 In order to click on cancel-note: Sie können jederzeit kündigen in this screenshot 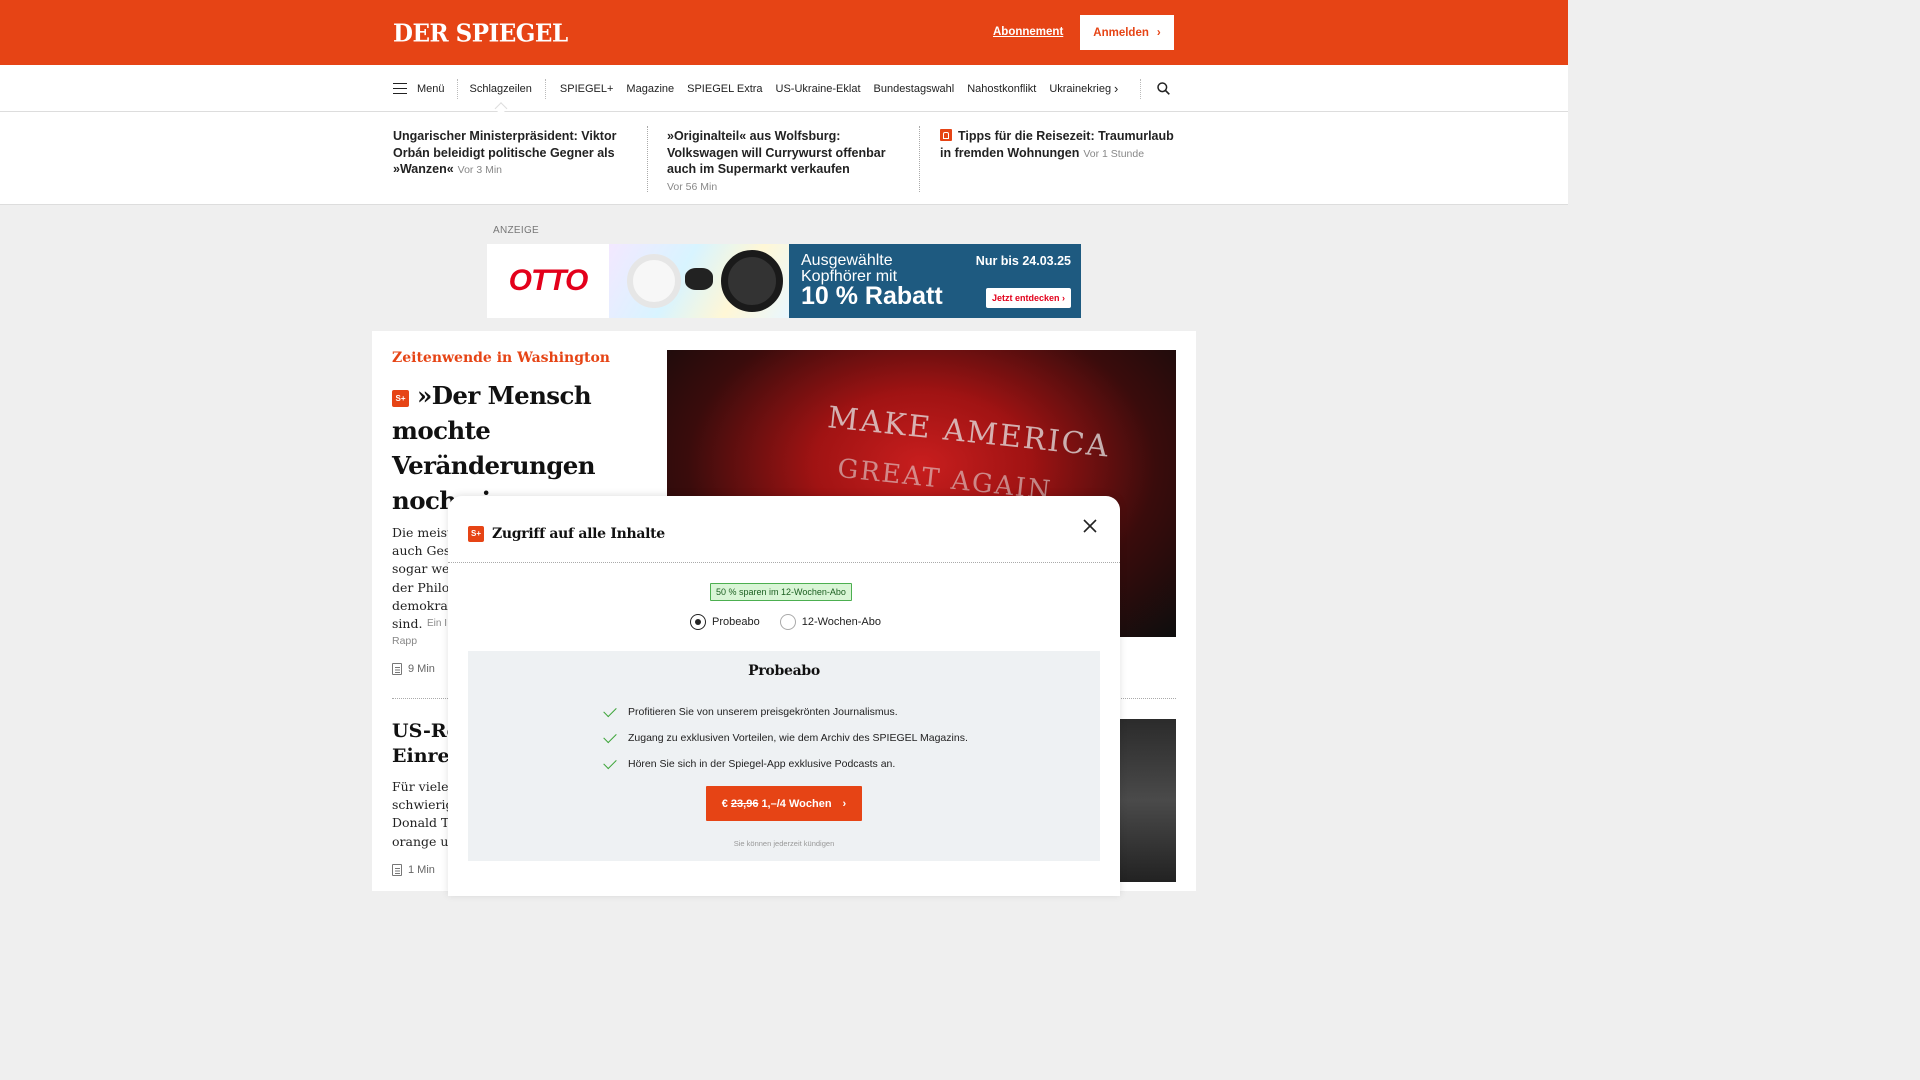, I will do `click(784, 843)`.